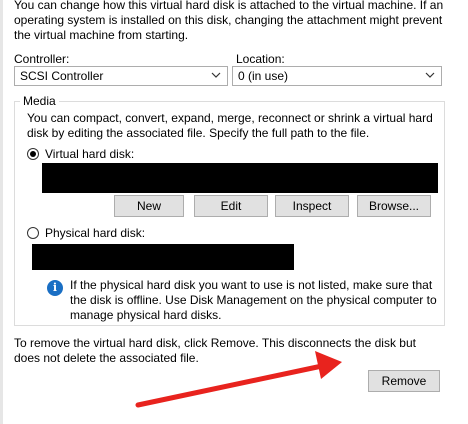 Image resolution: width=468 pixels, height=424 pixels. What do you see at coordinates (240, 178) in the screenshot?
I see `virtual-disk-path-input` at bounding box center [240, 178].